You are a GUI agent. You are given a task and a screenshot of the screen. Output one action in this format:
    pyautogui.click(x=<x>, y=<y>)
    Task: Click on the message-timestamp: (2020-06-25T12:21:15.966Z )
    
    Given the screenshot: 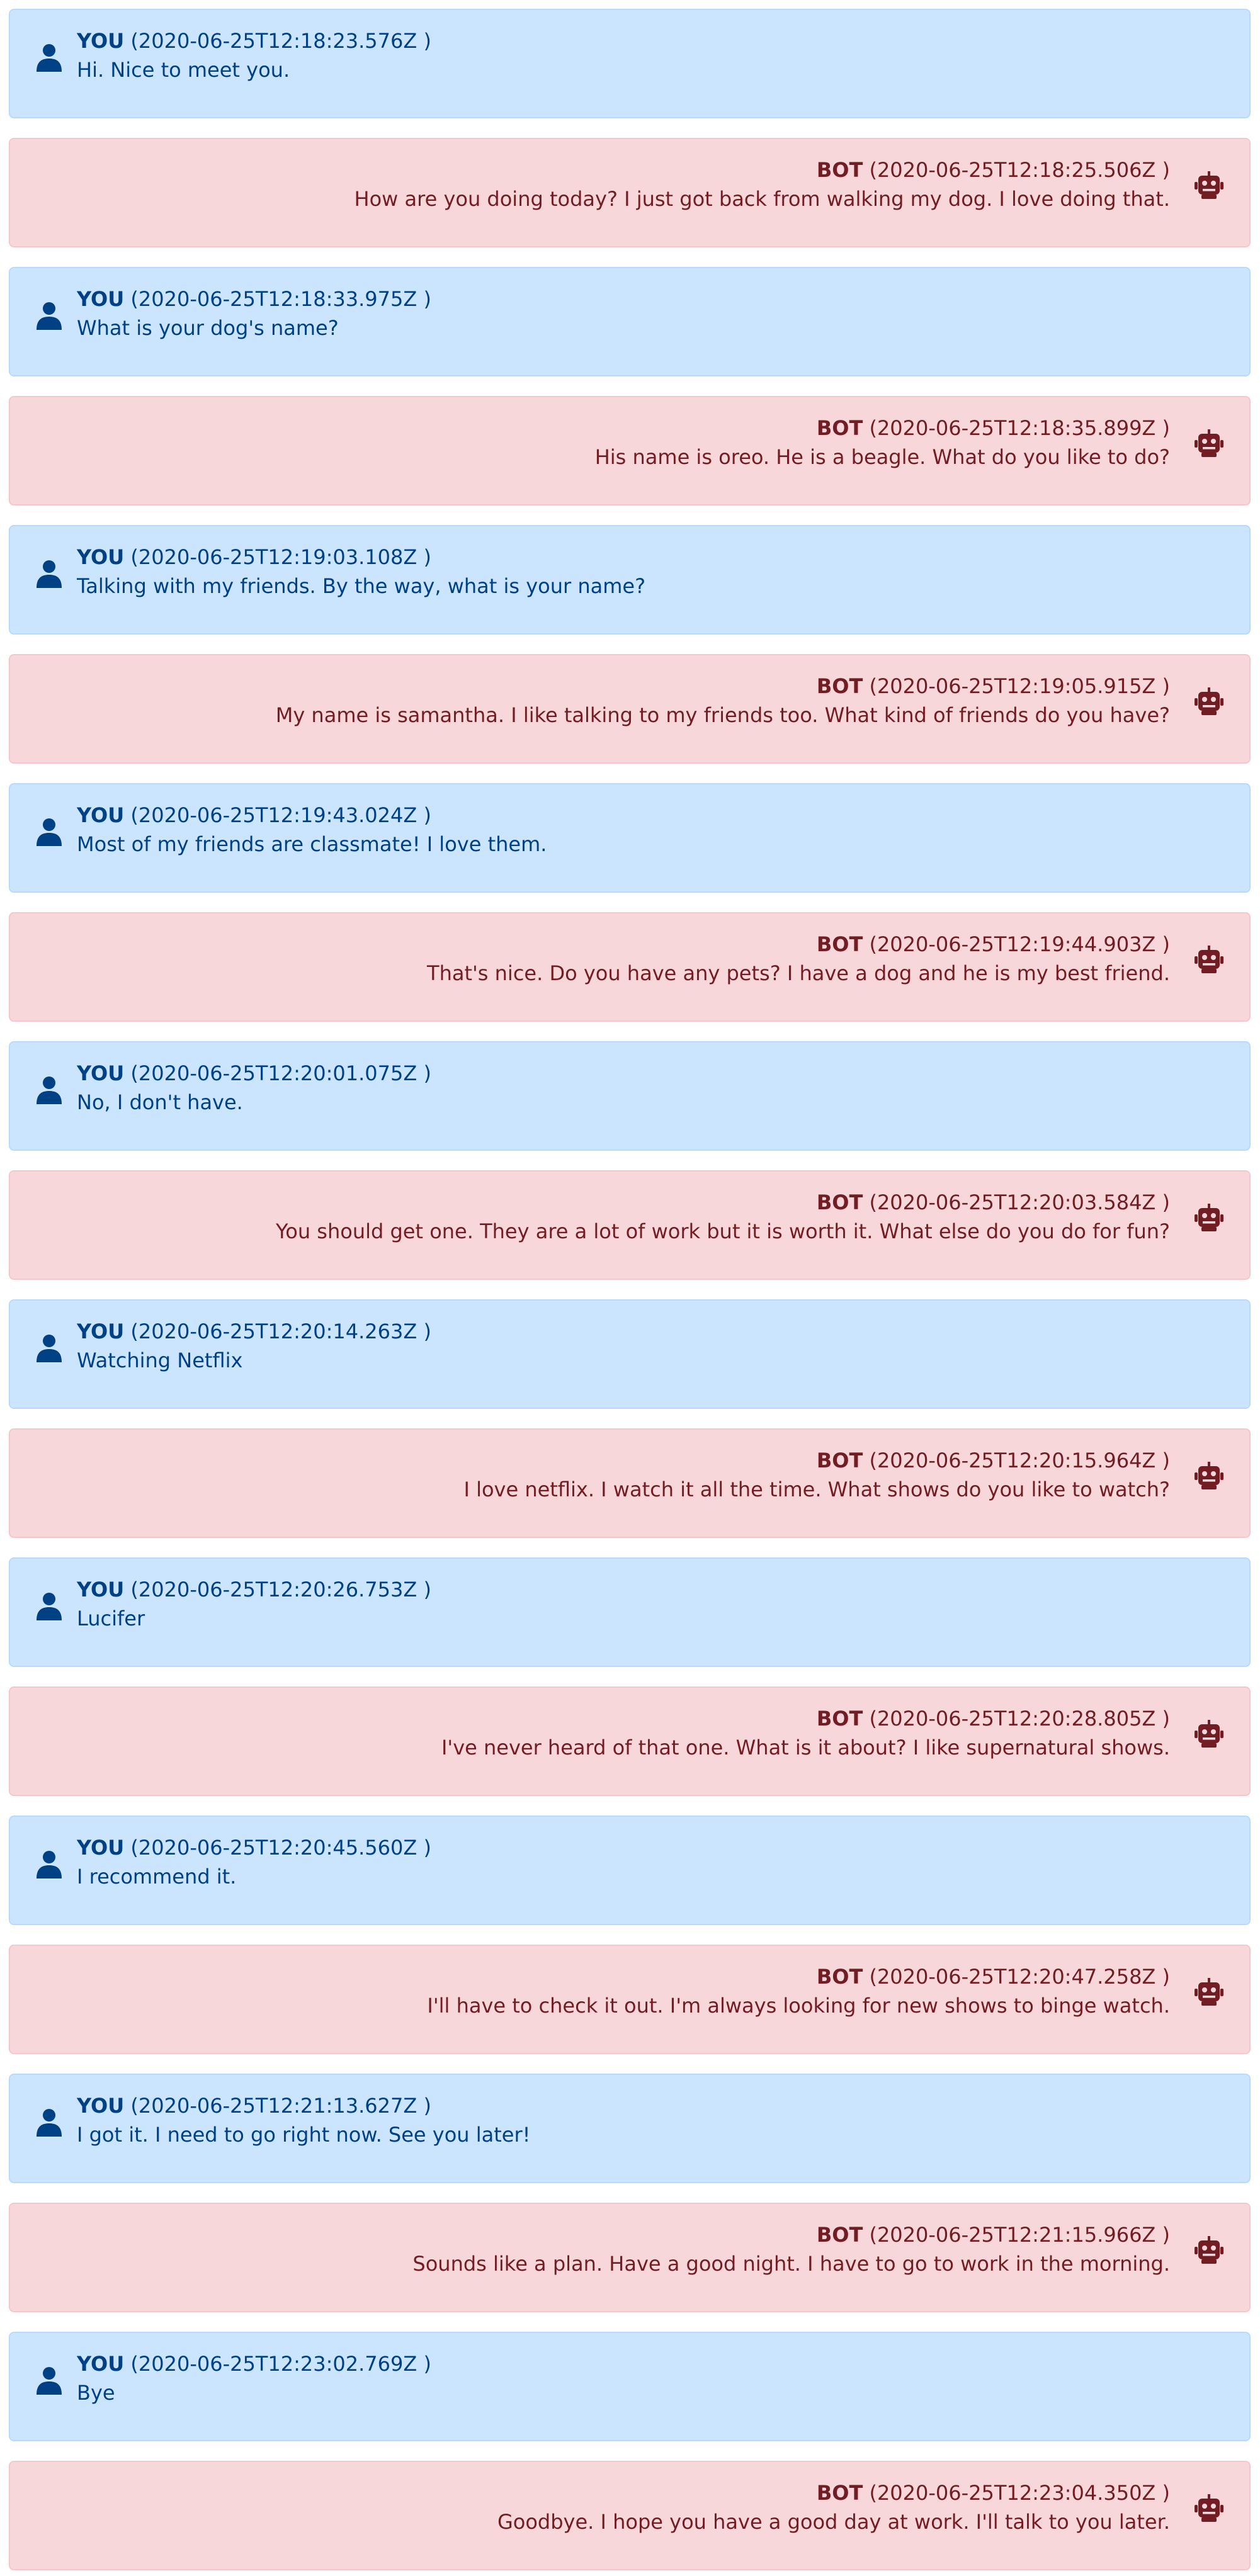 What is the action you would take?
    pyautogui.click(x=1019, y=2235)
    